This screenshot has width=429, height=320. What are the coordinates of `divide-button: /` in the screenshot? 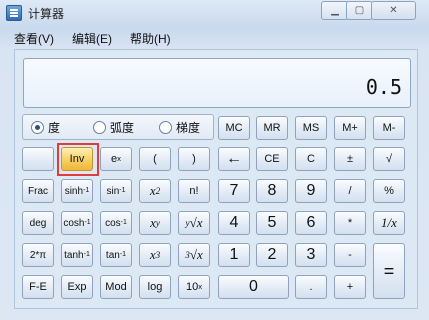 It's located at (350, 191).